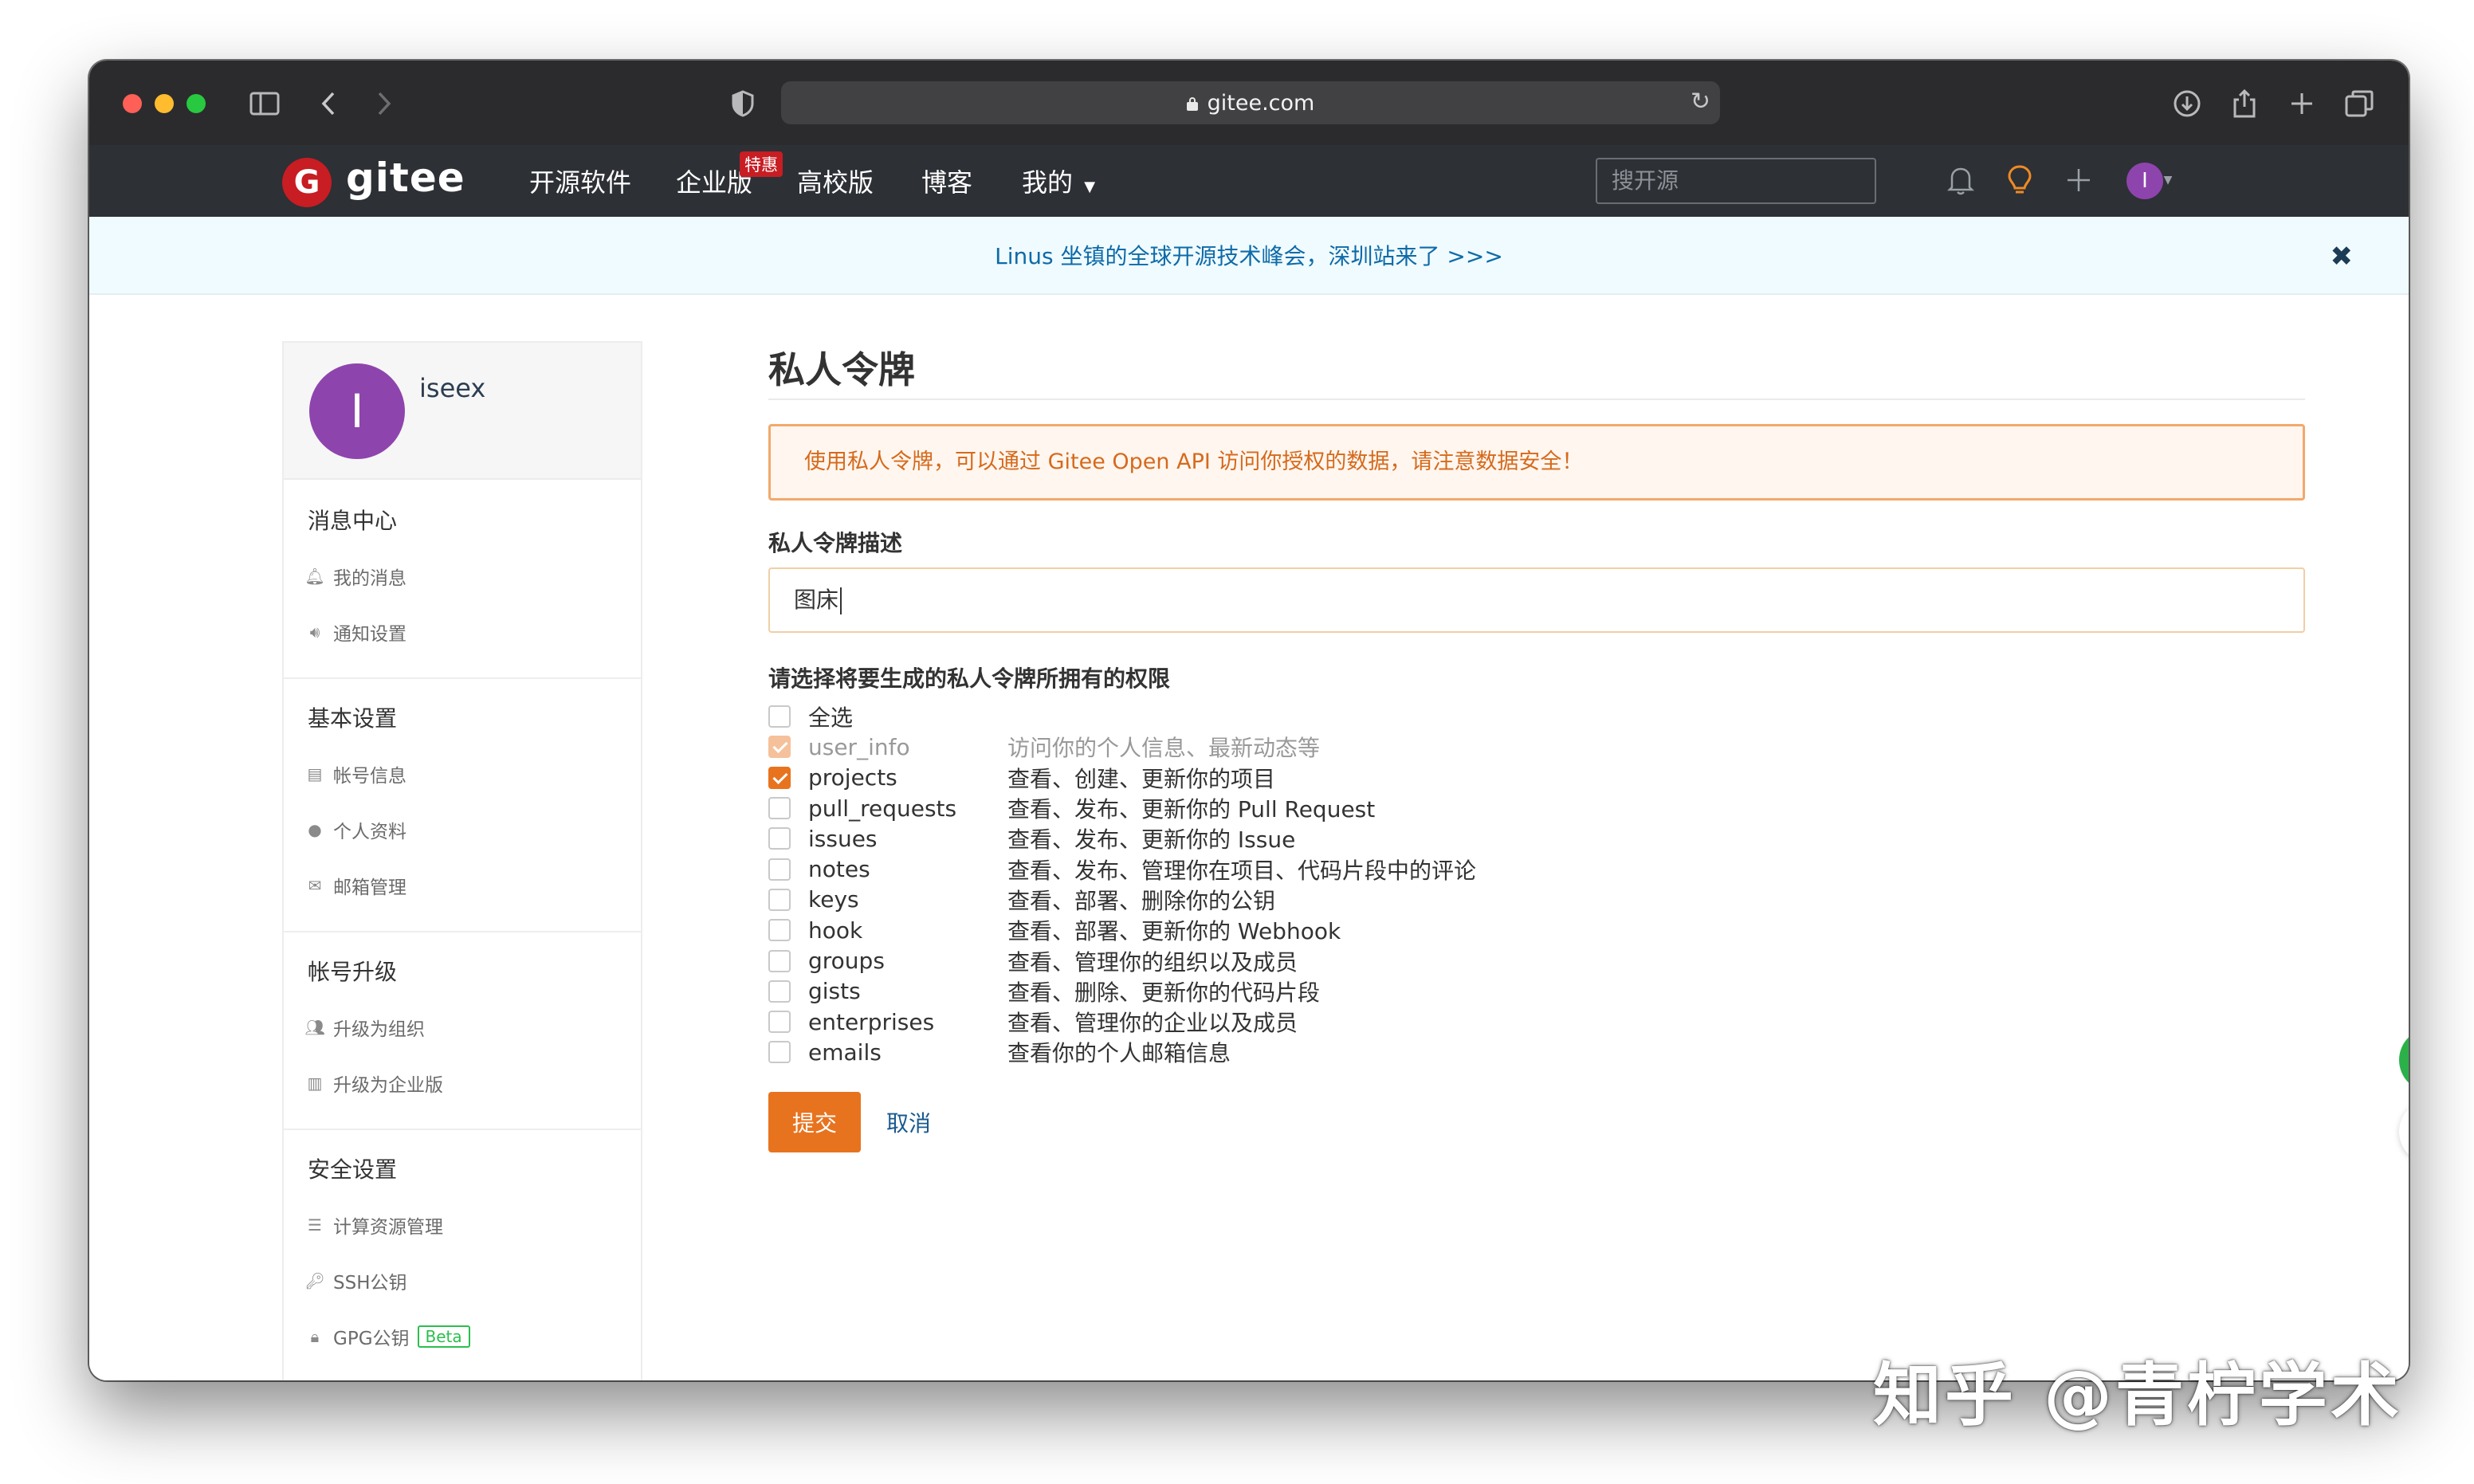 The width and height of the screenshot is (2474, 1484). Describe the element at coordinates (370, 887) in the screenshot. I see `sidebar-item-label: 邮箱管理` at that location.